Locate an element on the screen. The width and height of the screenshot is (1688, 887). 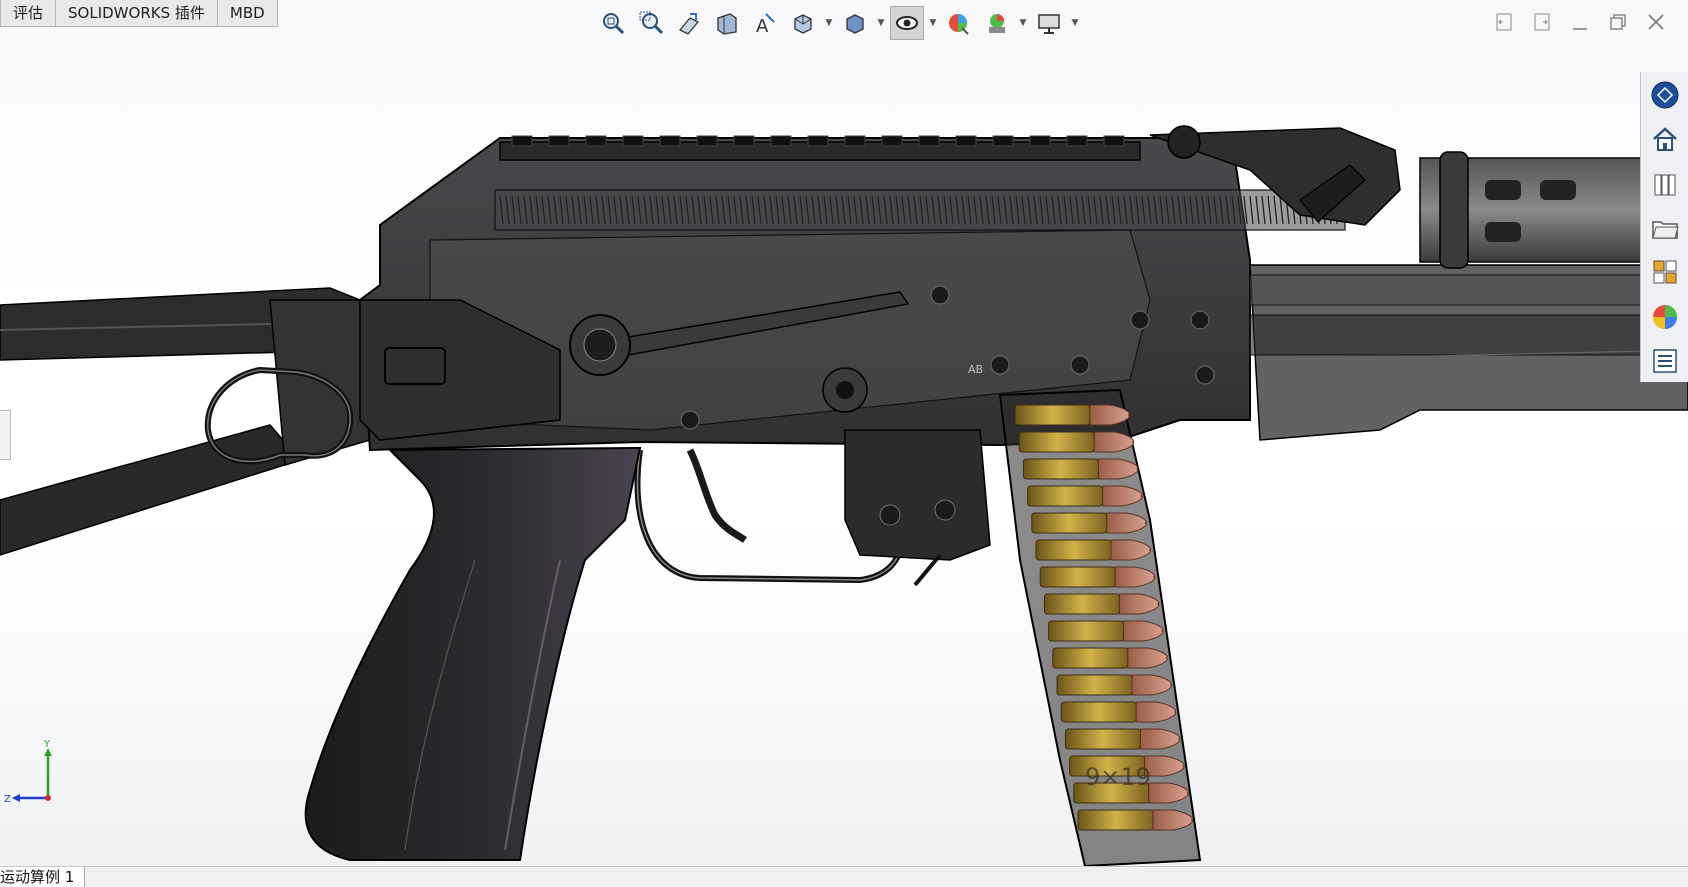
reference-triad: Y Z is located at coordinates (34, 772).